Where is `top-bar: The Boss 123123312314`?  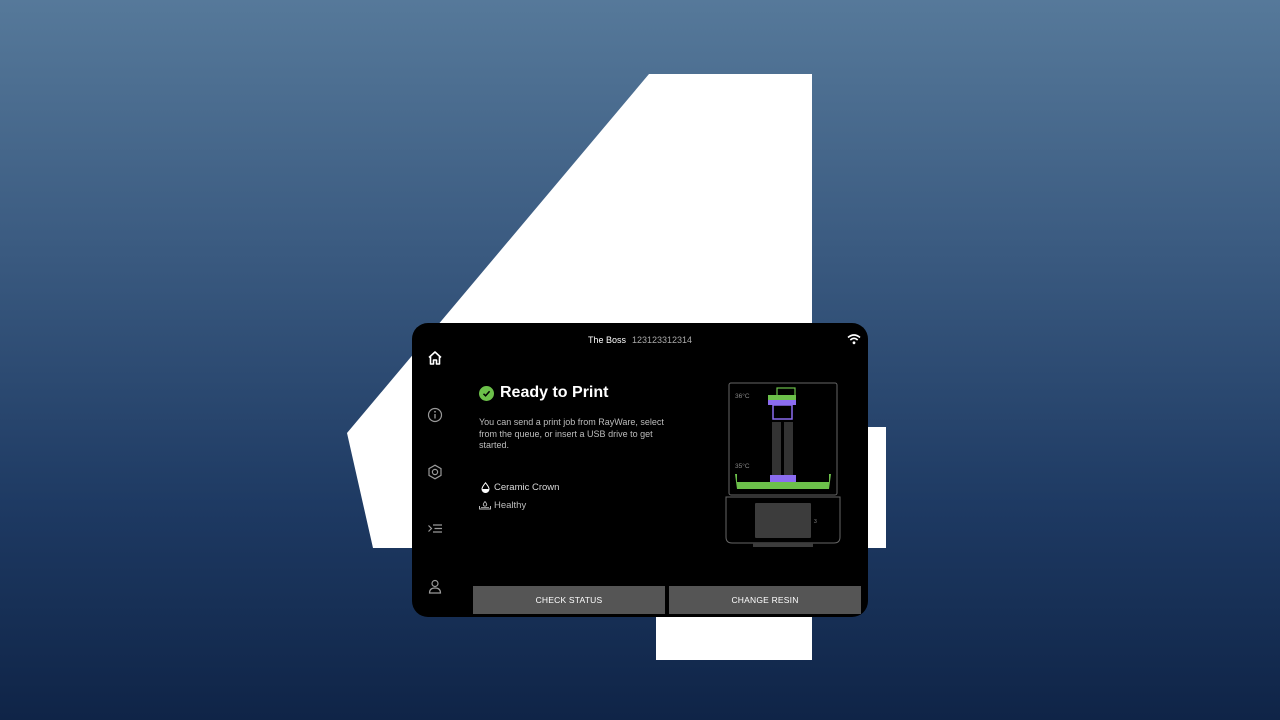
top-bar: The Boss 123123312314 is located at coordinates (640, 340).